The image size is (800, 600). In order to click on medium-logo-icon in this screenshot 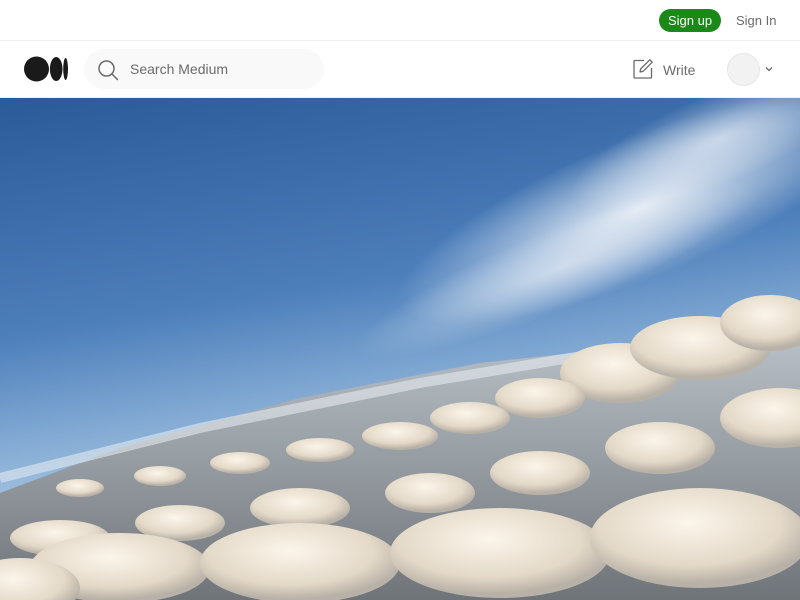, I will do `click(46, 69)`.